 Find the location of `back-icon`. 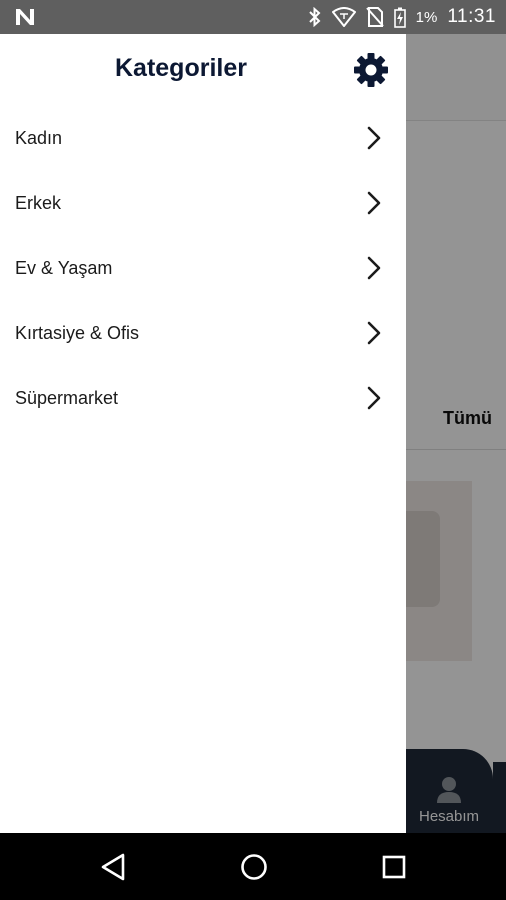

back-icon is located at coordinates (114, 867).